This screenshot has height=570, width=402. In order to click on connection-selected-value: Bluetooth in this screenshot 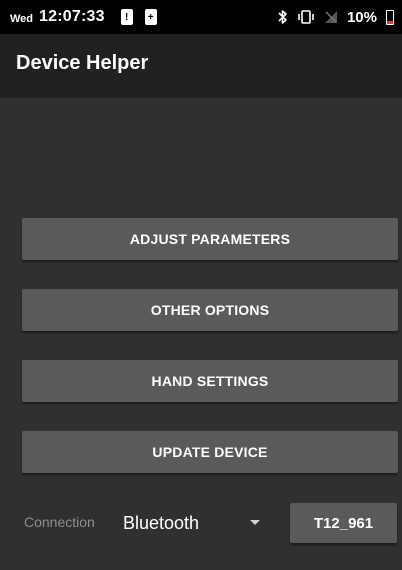, I will do `click(161, 522)`.